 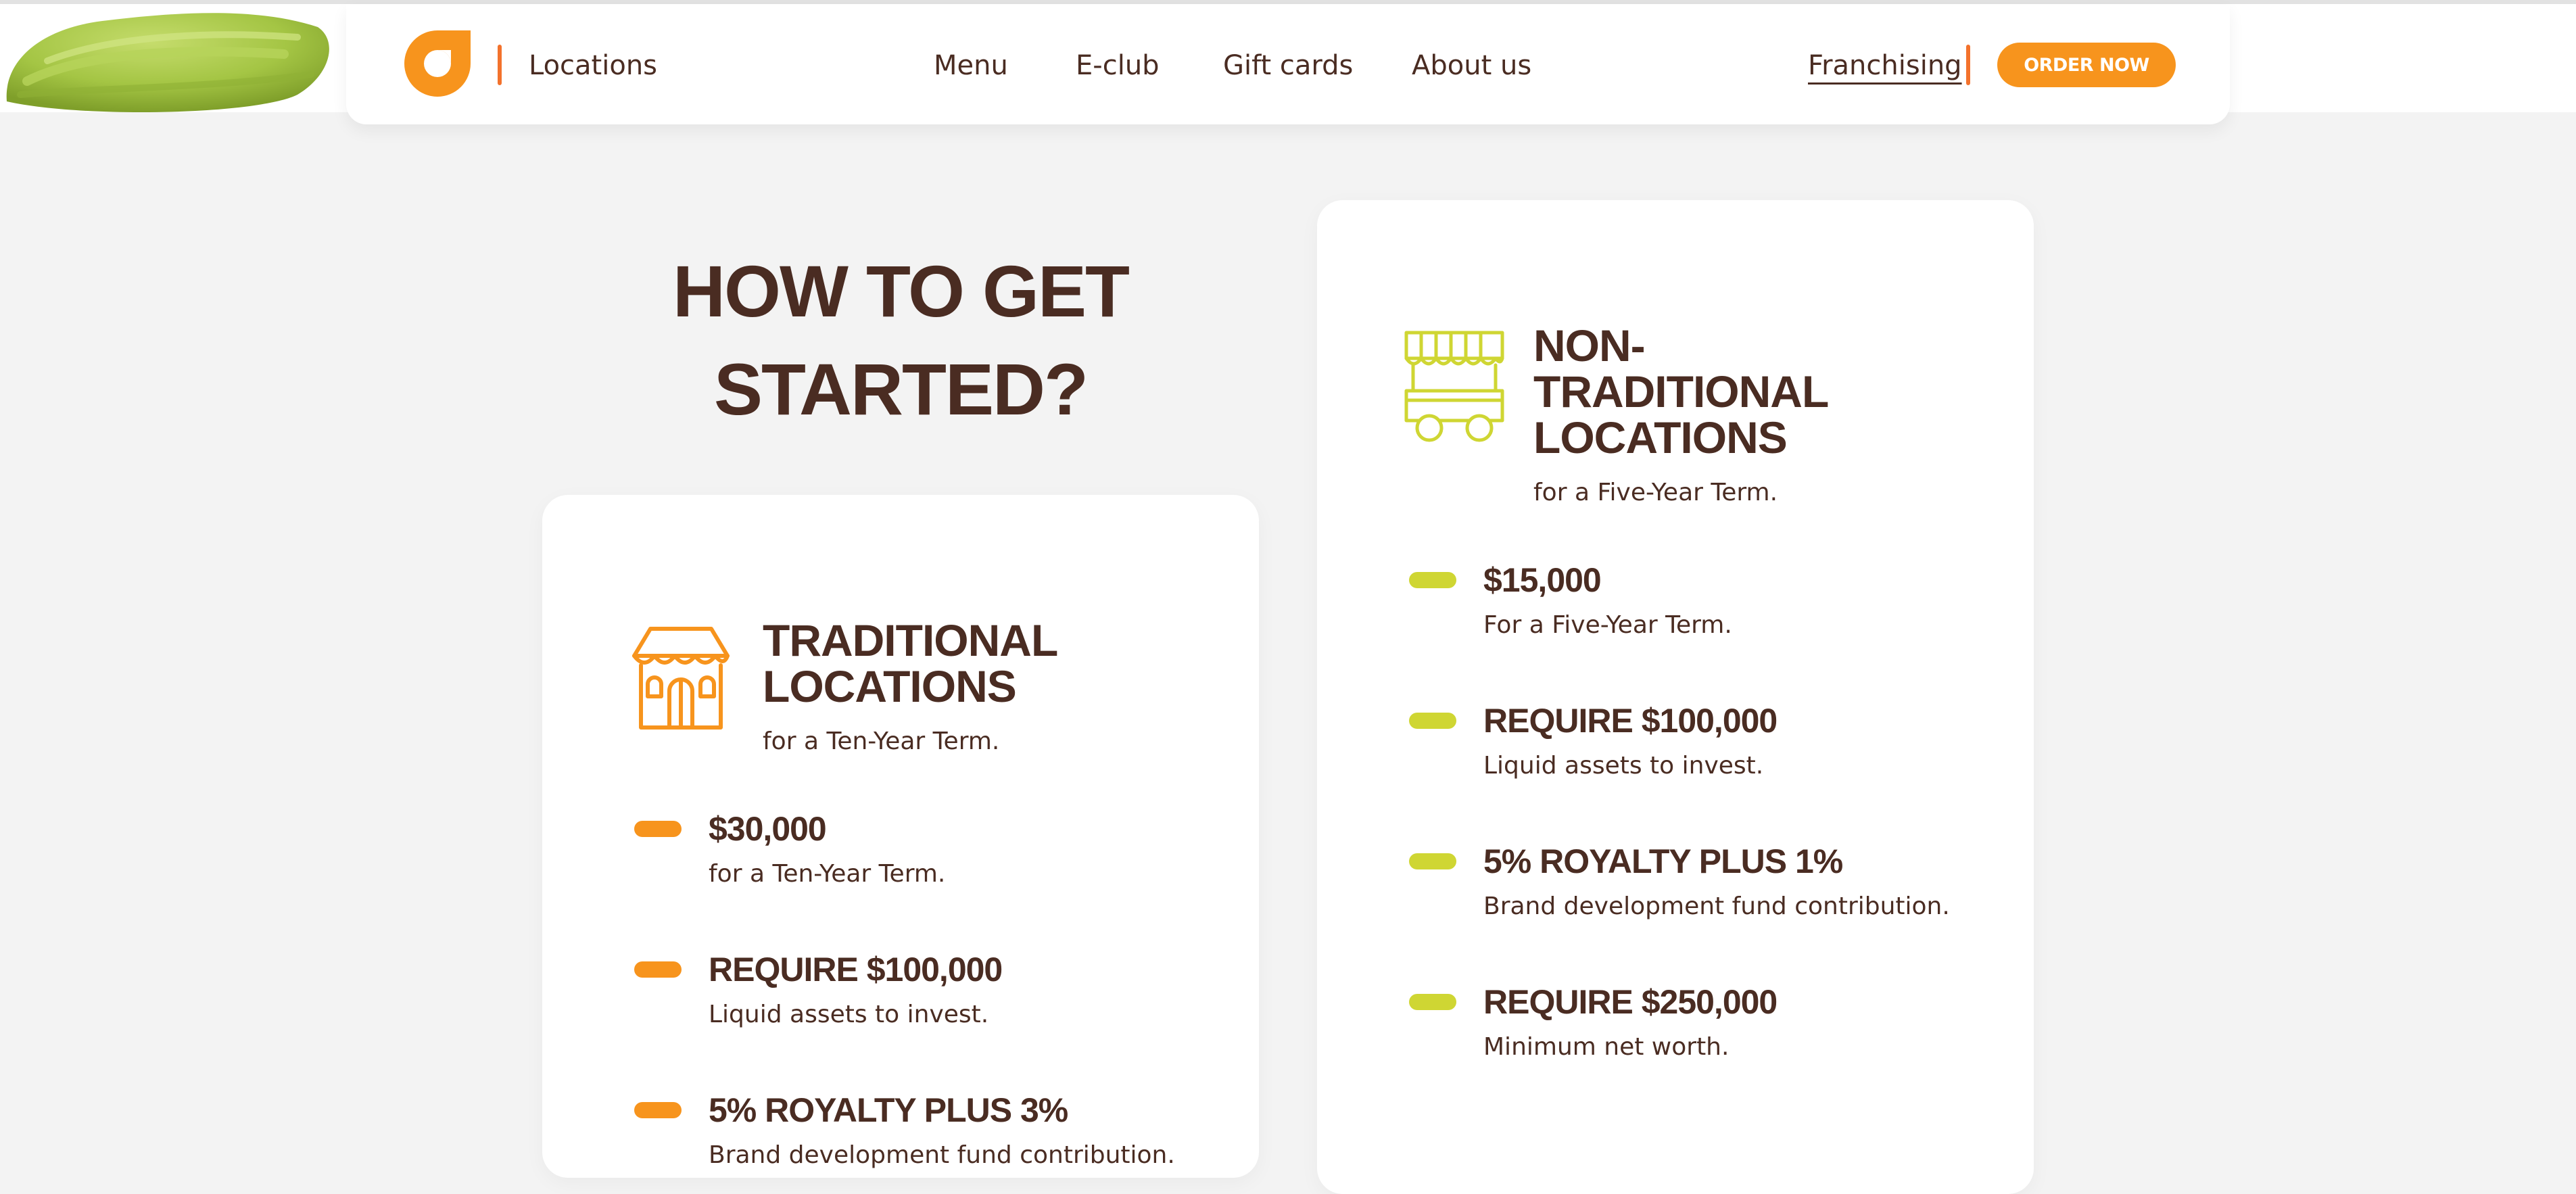 I want to click on item-description: For a Five-Year Term., so click(x=1607, y=625).